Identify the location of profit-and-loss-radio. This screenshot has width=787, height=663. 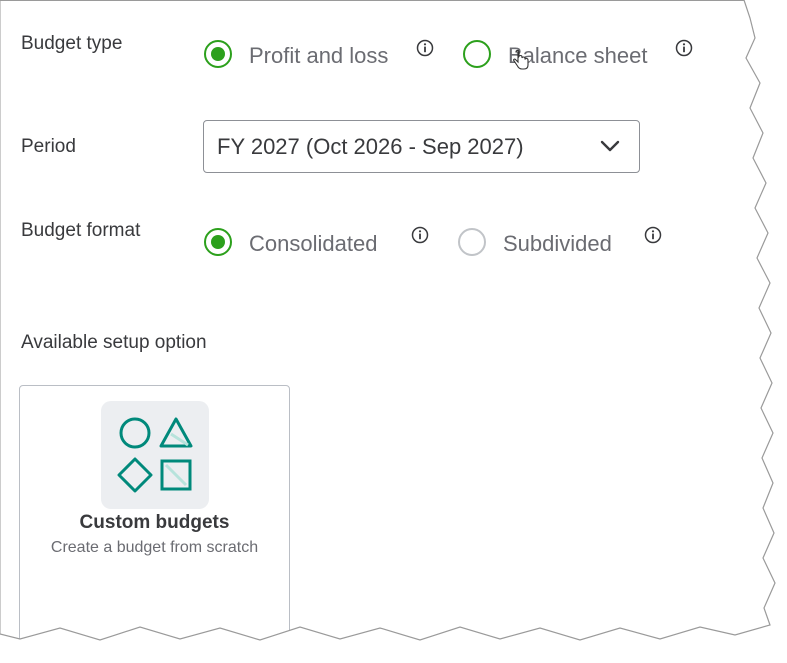
(218, 54).